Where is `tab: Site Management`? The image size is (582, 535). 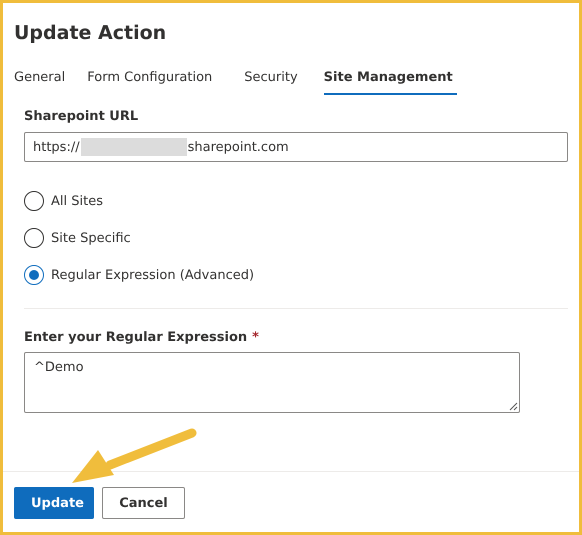 tab: Site Management is located at coordinates (390, 78).